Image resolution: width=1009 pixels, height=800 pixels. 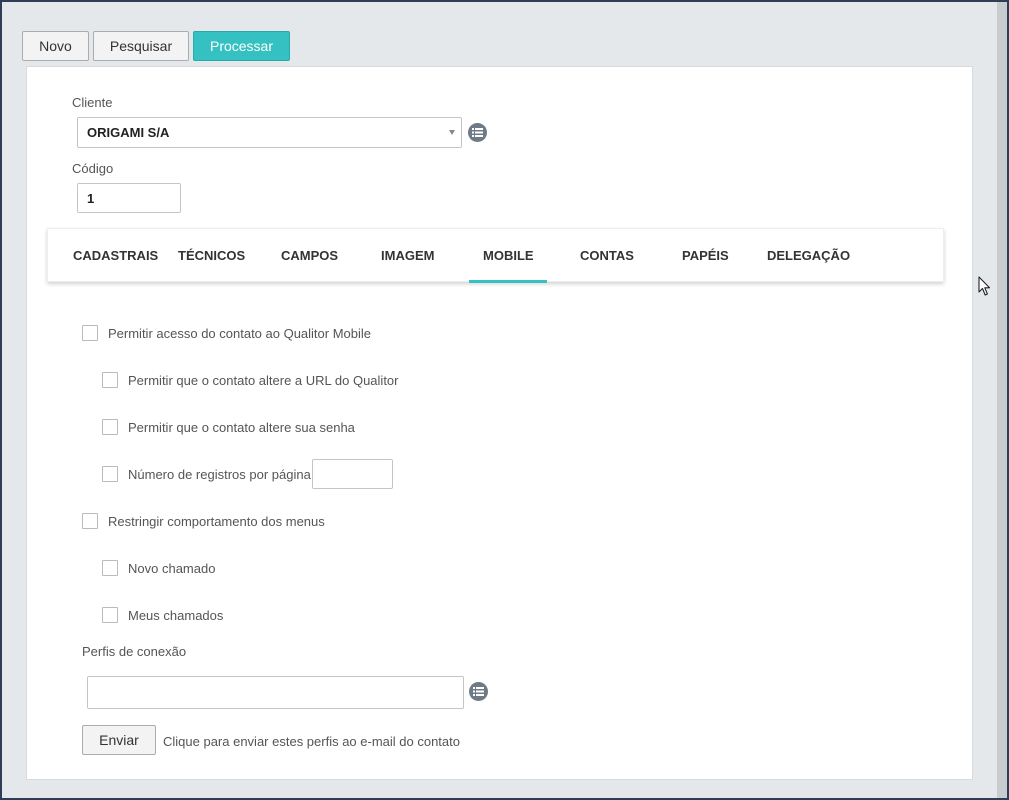 What do you see at coordinates (216, 521) in the screenshot?
I see `restringir-menus-label: Restringir comportamento dos menus` at bounding box center [216, 521].